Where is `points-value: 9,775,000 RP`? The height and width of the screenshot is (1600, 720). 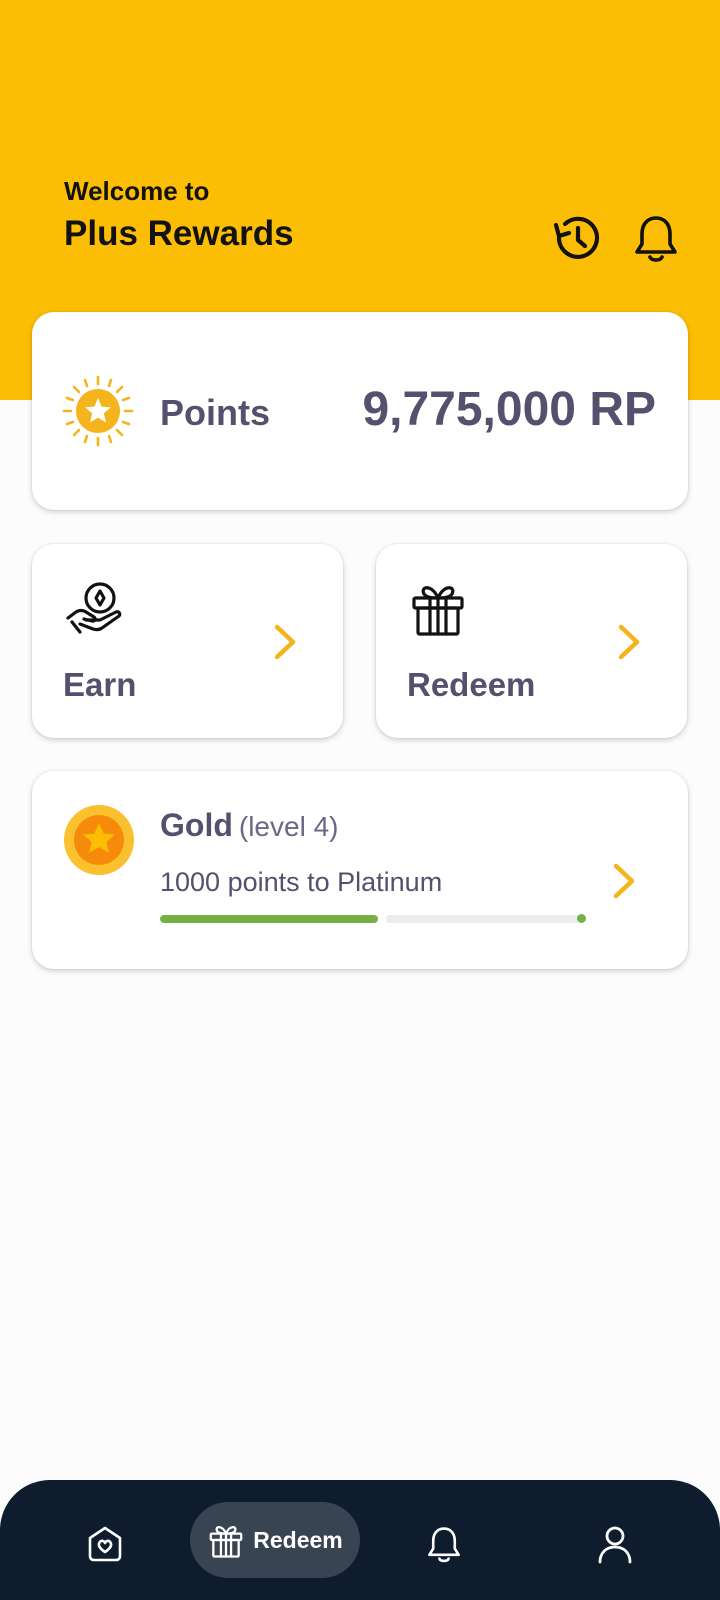 points-value: 9,775,000 RP is located at coordinates (509, 409).